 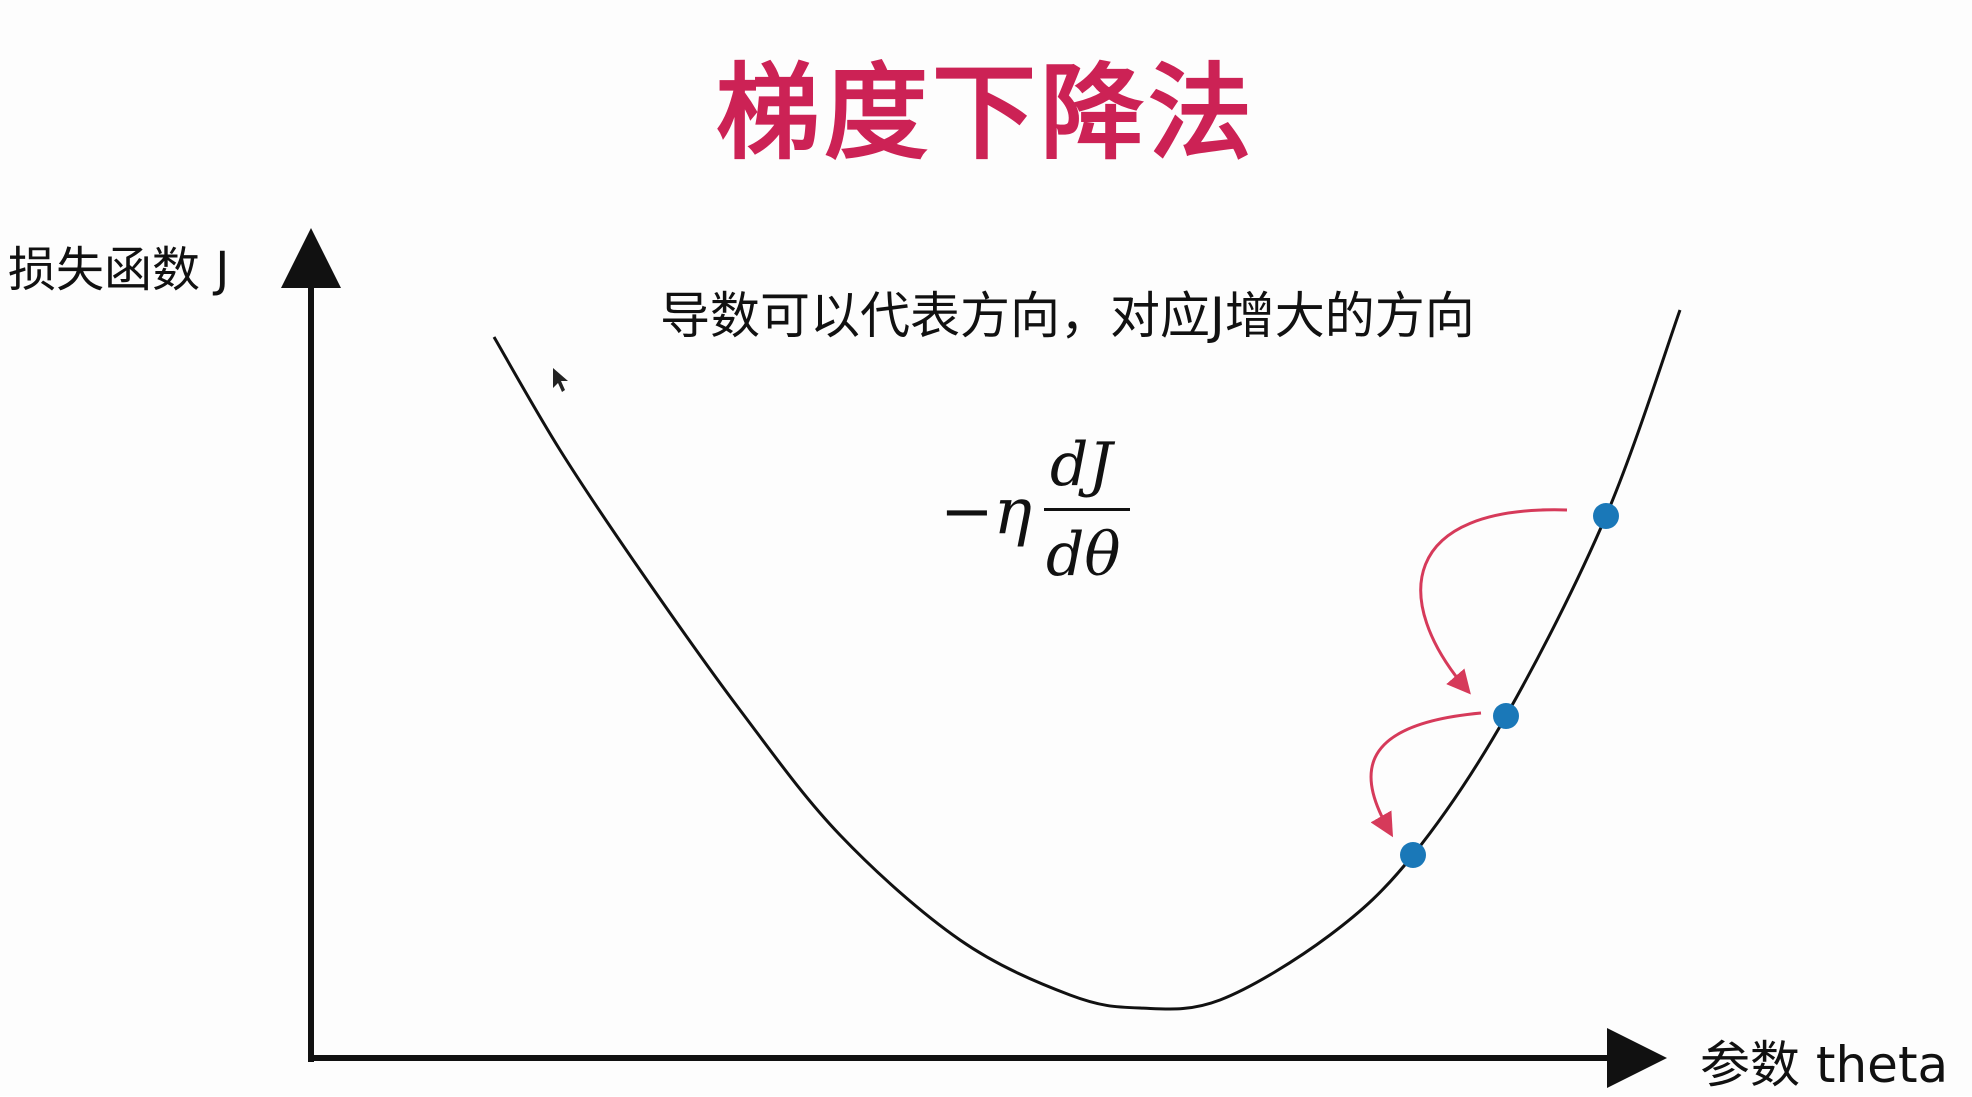 What do you see at coordinates (560, 380) in the screenshot?
I see `mouse-cursor-icon` at bounding box center [560, 380].